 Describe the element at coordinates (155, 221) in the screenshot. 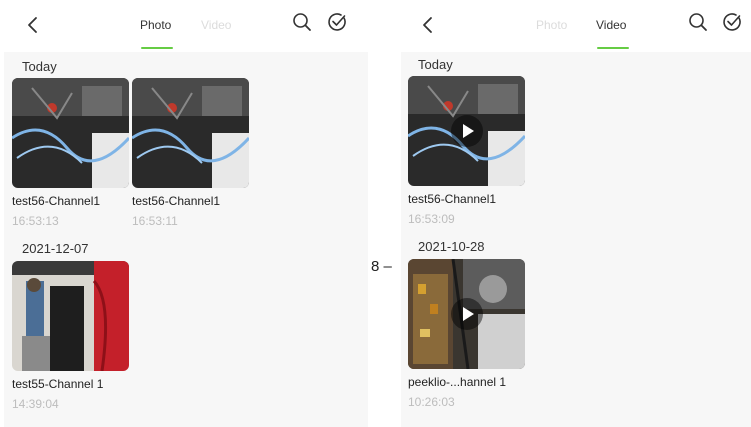

I see `clip-time: 16:53:11` at that location.